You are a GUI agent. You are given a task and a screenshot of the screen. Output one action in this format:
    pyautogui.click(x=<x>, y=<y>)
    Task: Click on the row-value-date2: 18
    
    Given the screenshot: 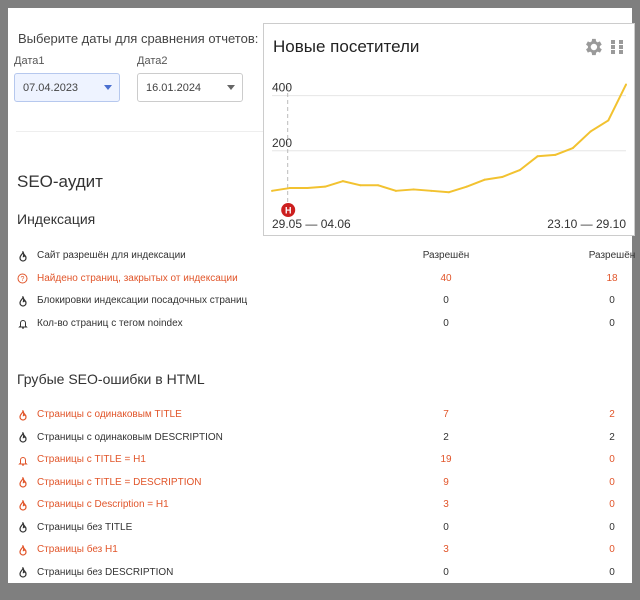 What is the action you would take?
    pyautogui.click(x=612, y=278)
    